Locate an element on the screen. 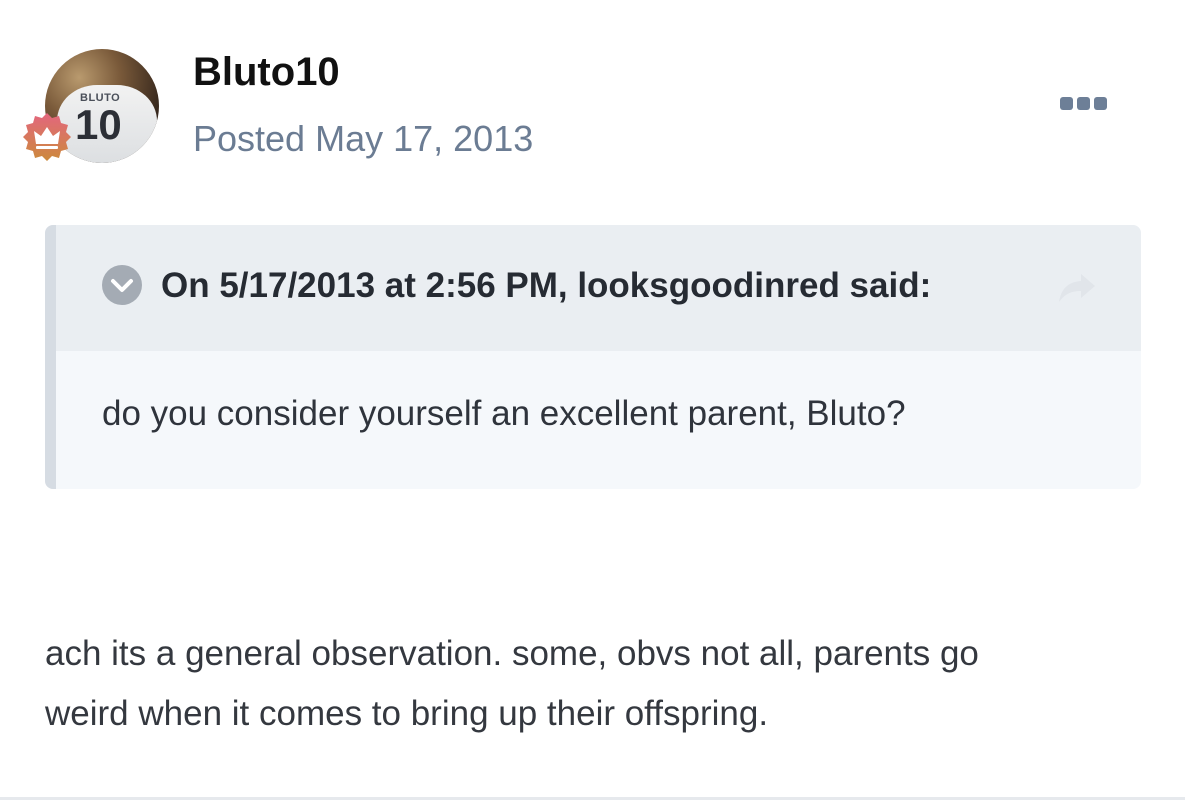 This screenshot has height=800, width=1185. posted-prefix: Posted is located at coordinates (249, 138).